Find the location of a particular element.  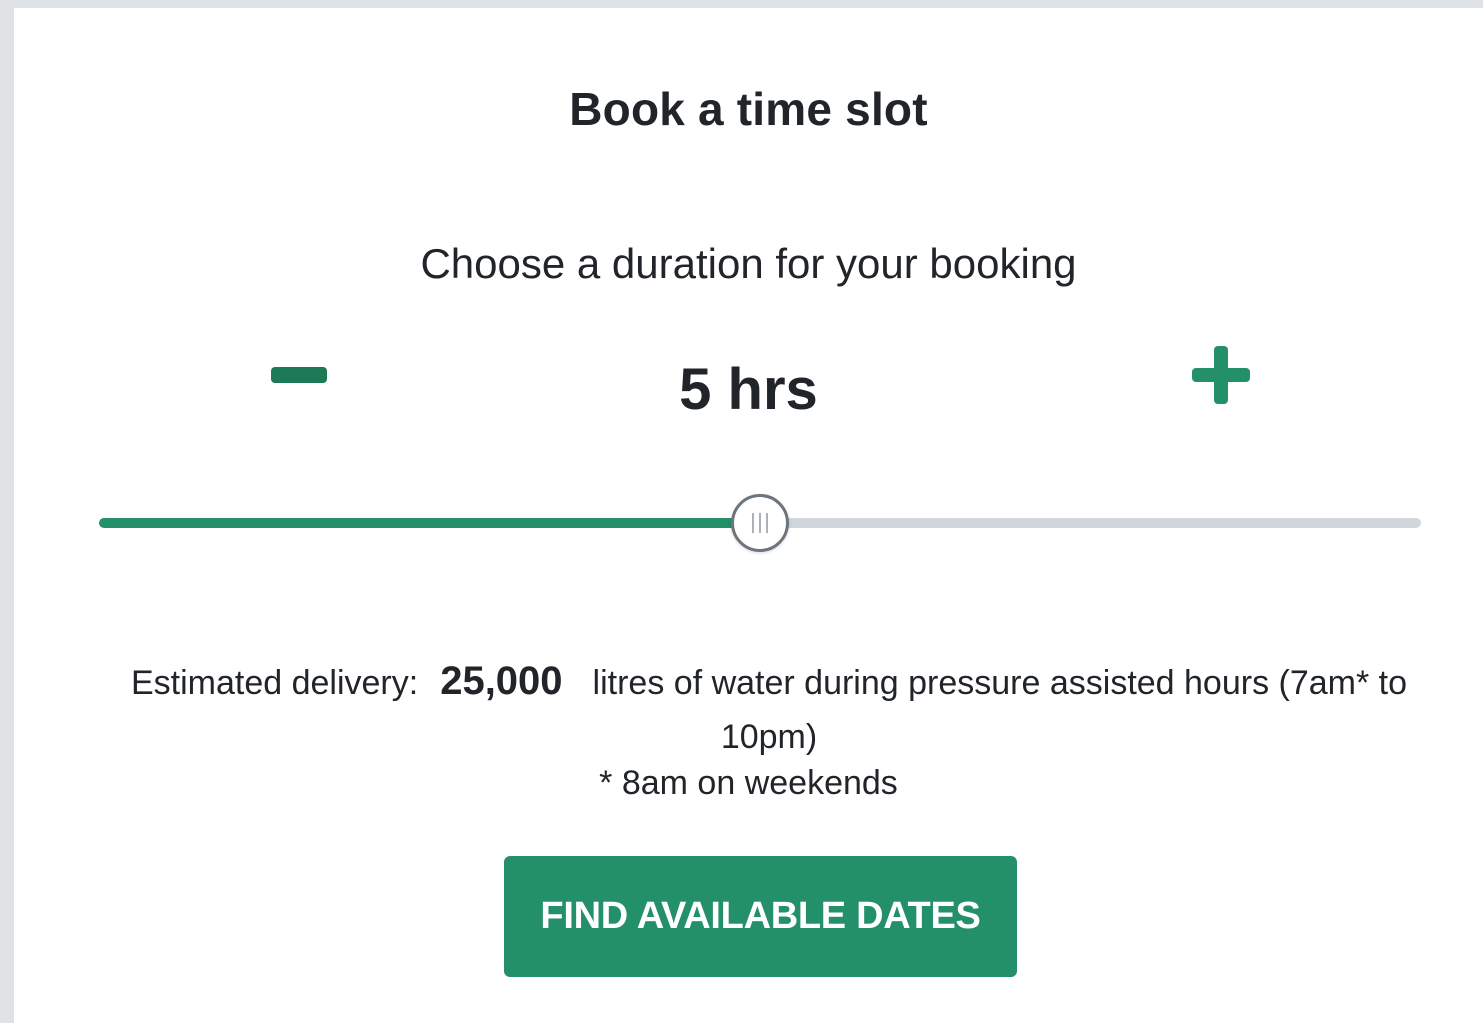

page-title: Book a time slot is located at coordinates (748, 109).